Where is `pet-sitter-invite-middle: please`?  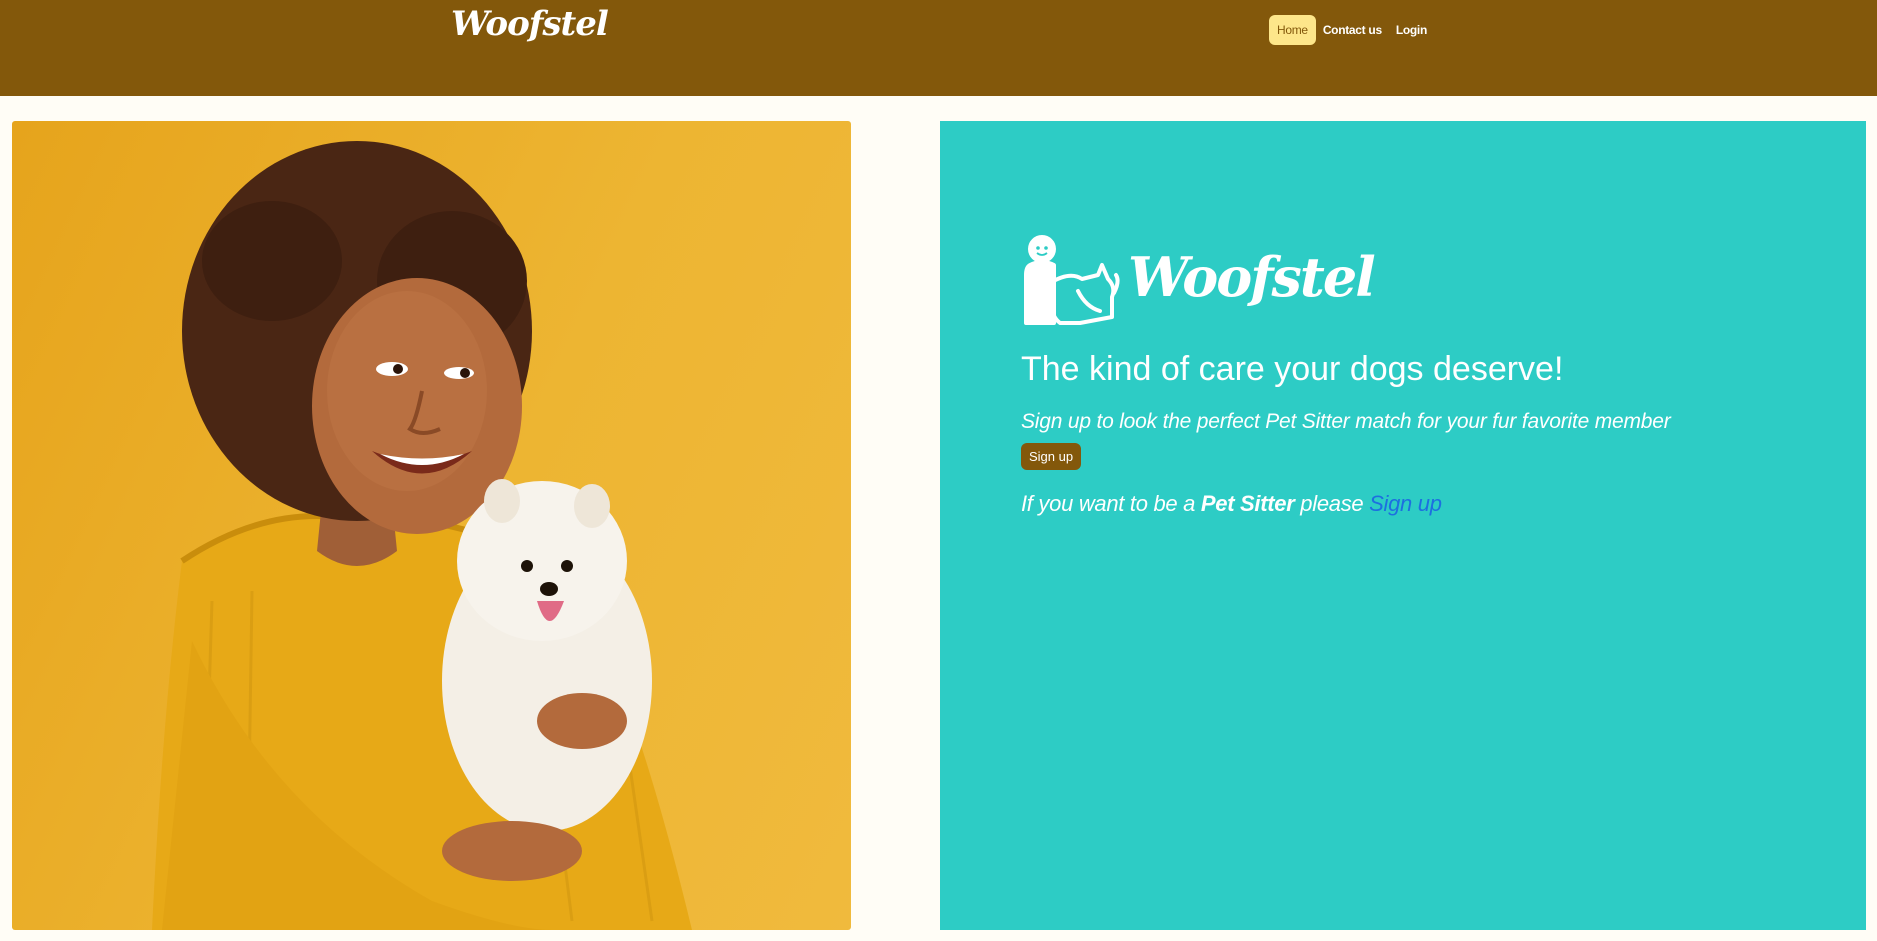 pet-sitter-invite-middle: please is located at coordinates (1332, 503).